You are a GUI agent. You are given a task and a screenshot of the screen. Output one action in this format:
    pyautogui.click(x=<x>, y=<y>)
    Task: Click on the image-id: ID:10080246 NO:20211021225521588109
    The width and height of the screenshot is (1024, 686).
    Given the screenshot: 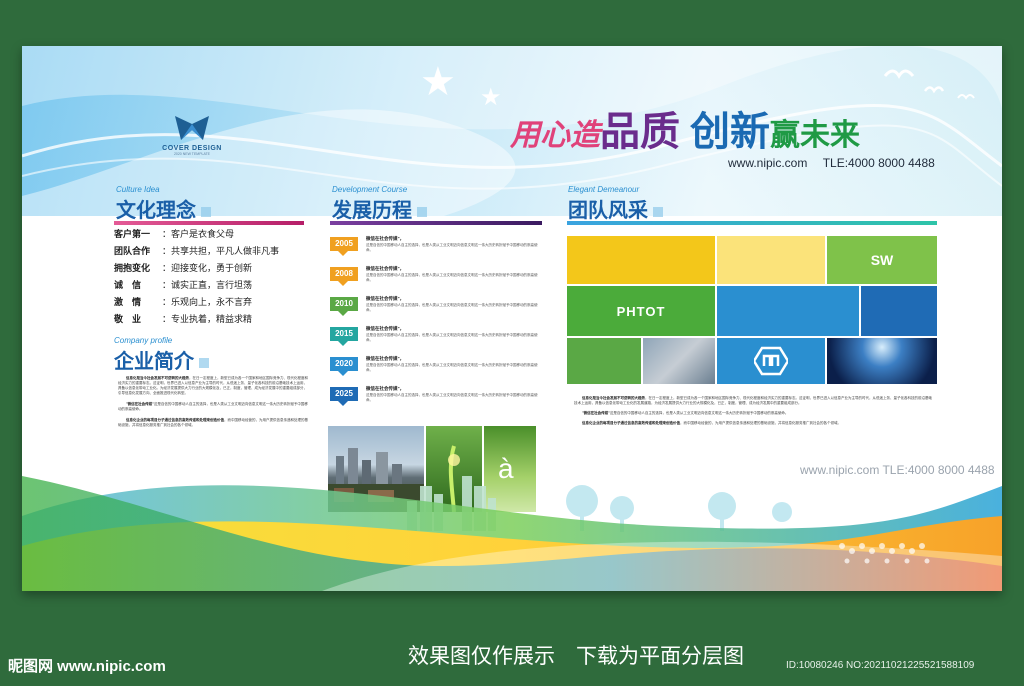 What is the action you would take?
    pyautogui.click(x=880, y=665)
    